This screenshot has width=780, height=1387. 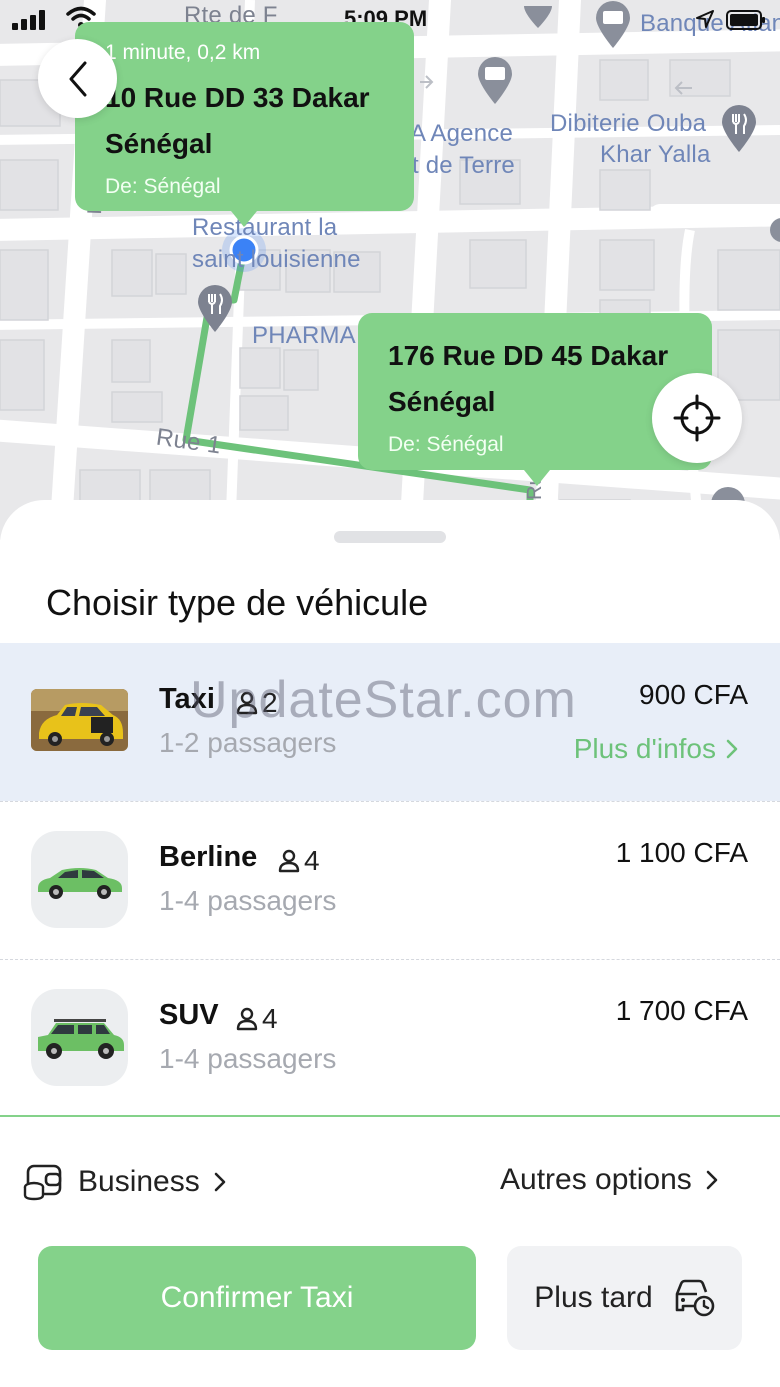 What do you see at coordinates (535, 399) in the screenshot?
I see `destination-bubble: 176 Rue DD 45 Dakar Sénégal De: Sénégal` at bounding box center [535, 399].